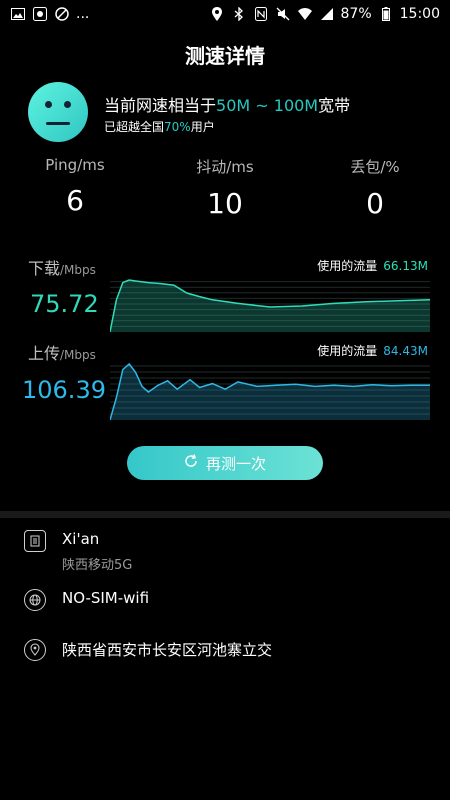 This screenshot has height=800, width=450. What do you see at coordinates (167, 650) in the screenshot?
I see `address-text: 陕西省西安市长安区河池寨立交` at bounding box center [167, 650].